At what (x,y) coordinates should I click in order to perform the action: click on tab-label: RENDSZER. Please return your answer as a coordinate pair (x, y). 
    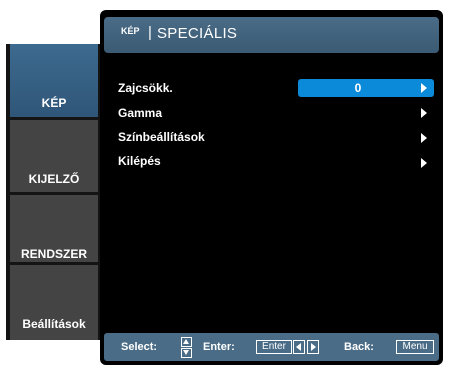
    Looking at the image, I should click on (53, 254).